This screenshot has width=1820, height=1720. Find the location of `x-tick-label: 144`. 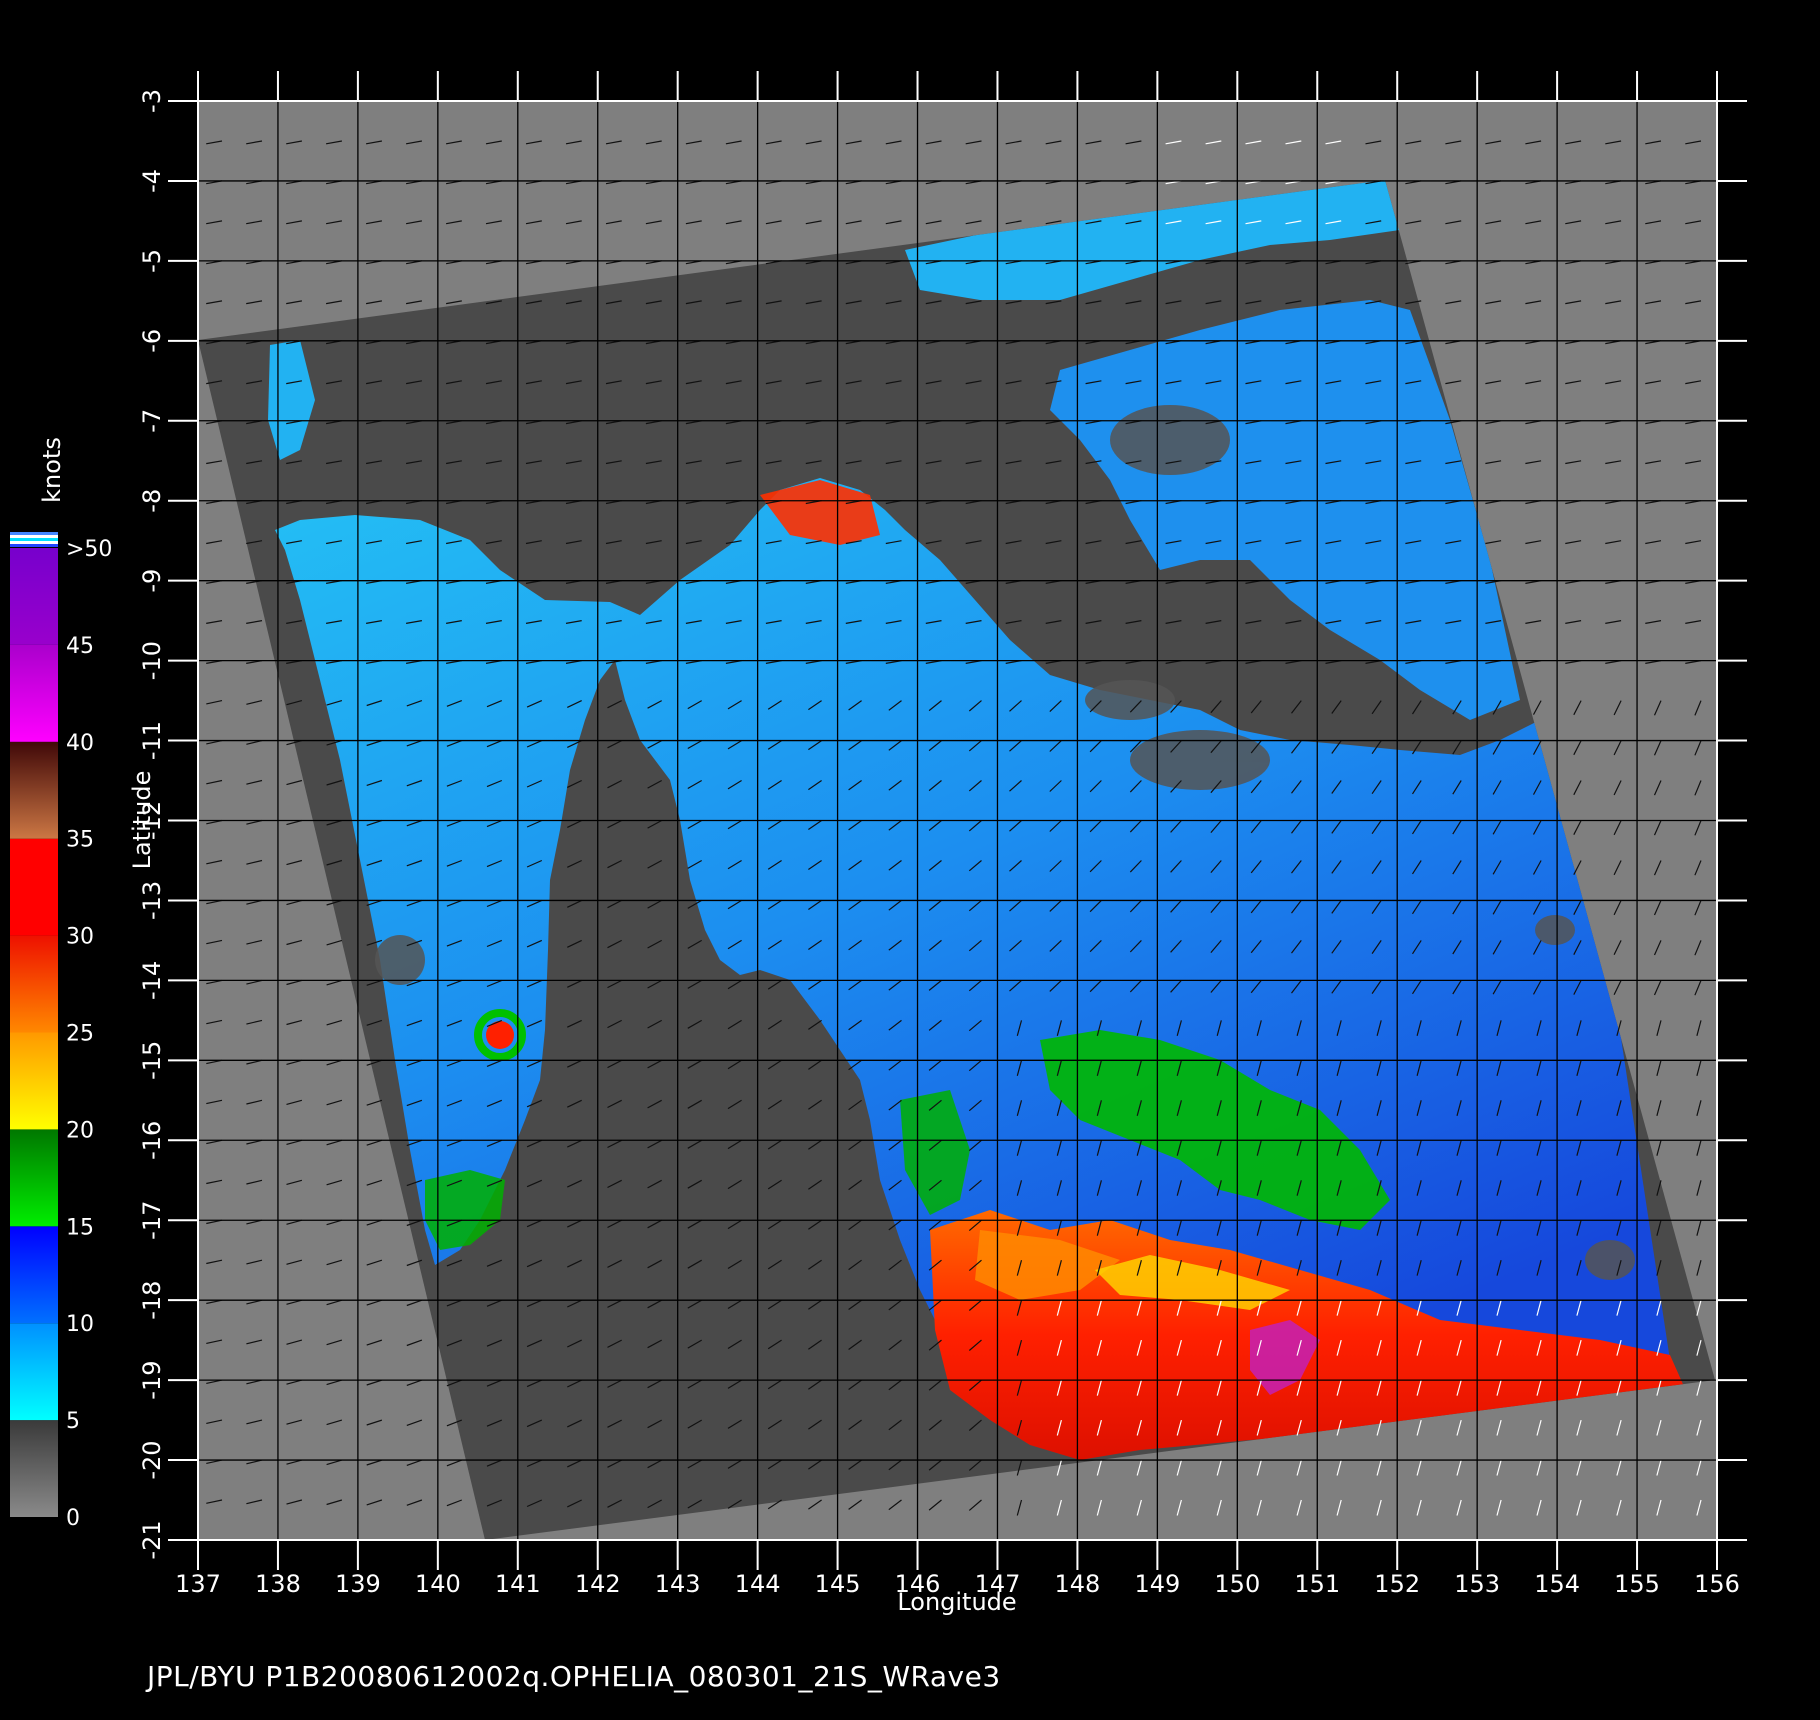

x-tick-label: 144 is located at coordinates (758, 1584).